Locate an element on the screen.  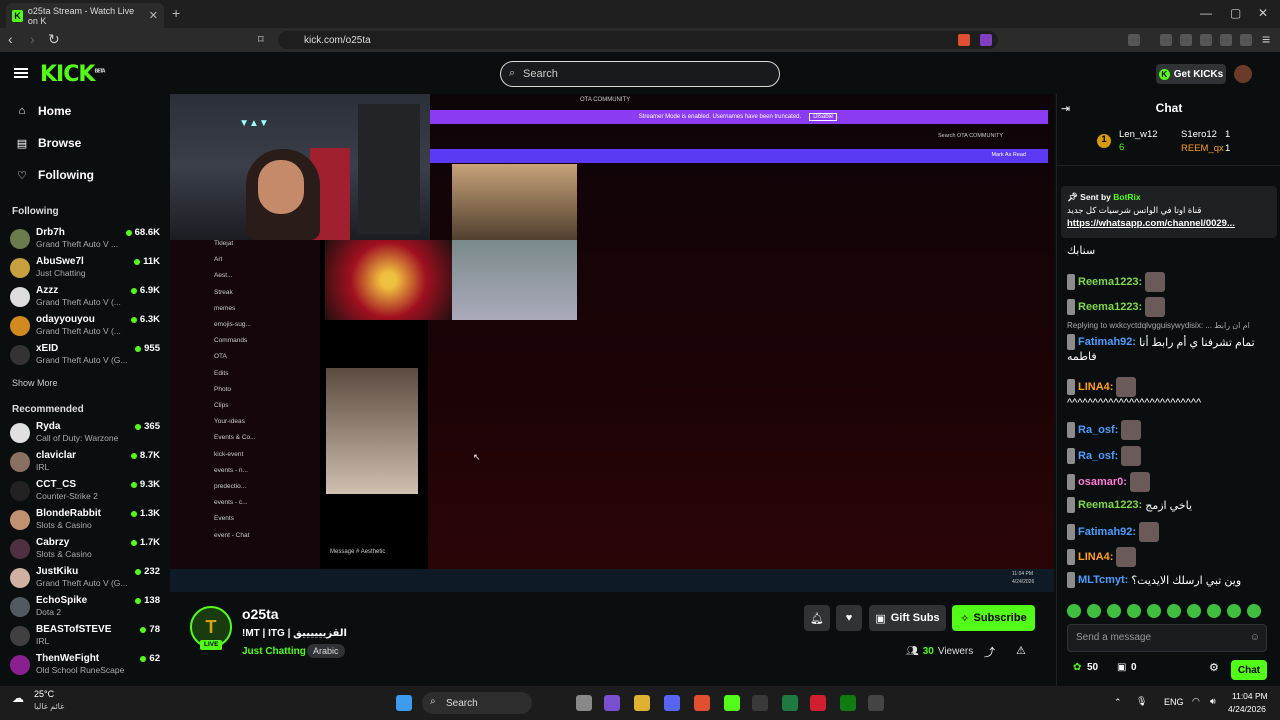
kick-logo: KICKBETA is located at coordinates (73, 74).